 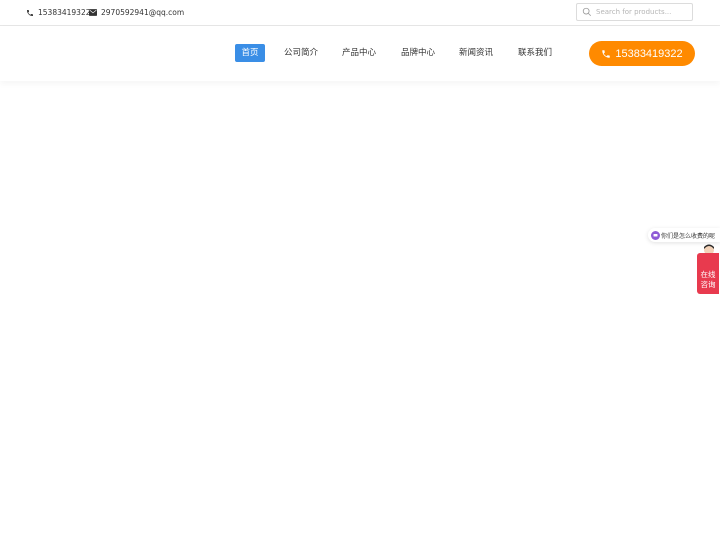 I want to click on consult-label-line1: 在线, so click(x=708, y=274).